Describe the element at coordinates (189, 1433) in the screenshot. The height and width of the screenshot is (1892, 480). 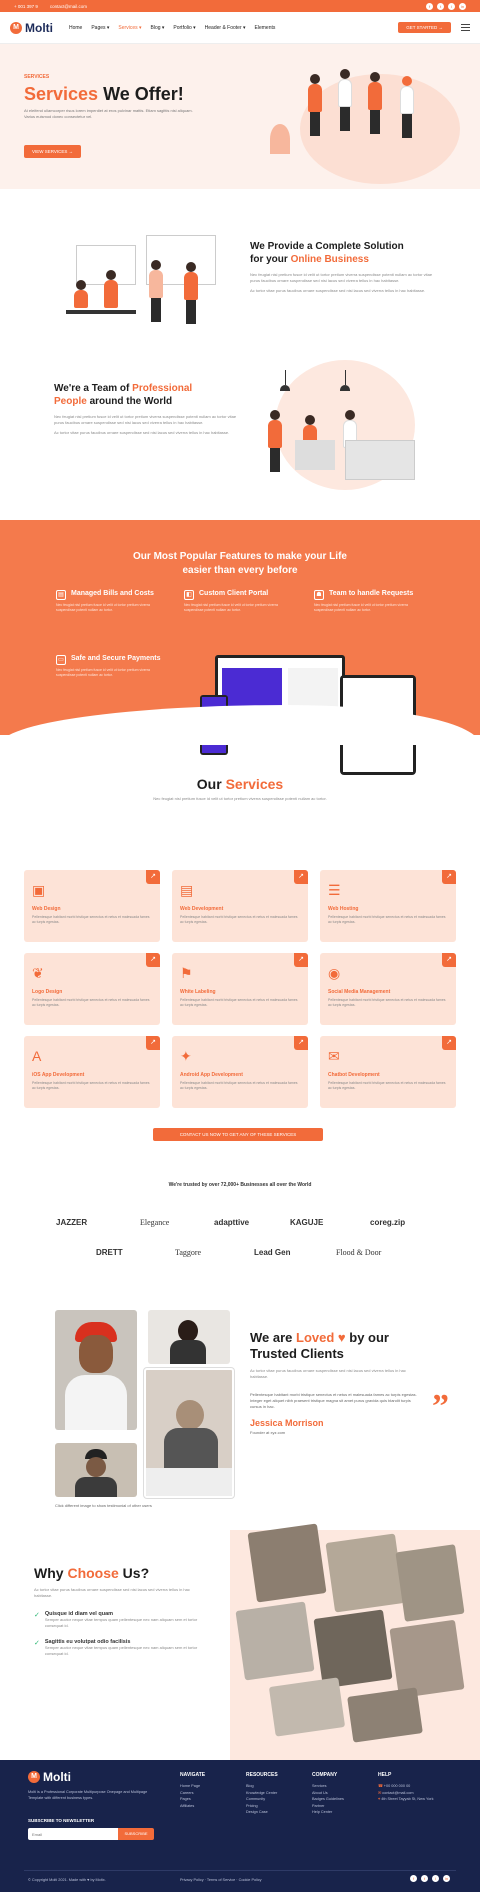
I see `client-photo-active` at that location.